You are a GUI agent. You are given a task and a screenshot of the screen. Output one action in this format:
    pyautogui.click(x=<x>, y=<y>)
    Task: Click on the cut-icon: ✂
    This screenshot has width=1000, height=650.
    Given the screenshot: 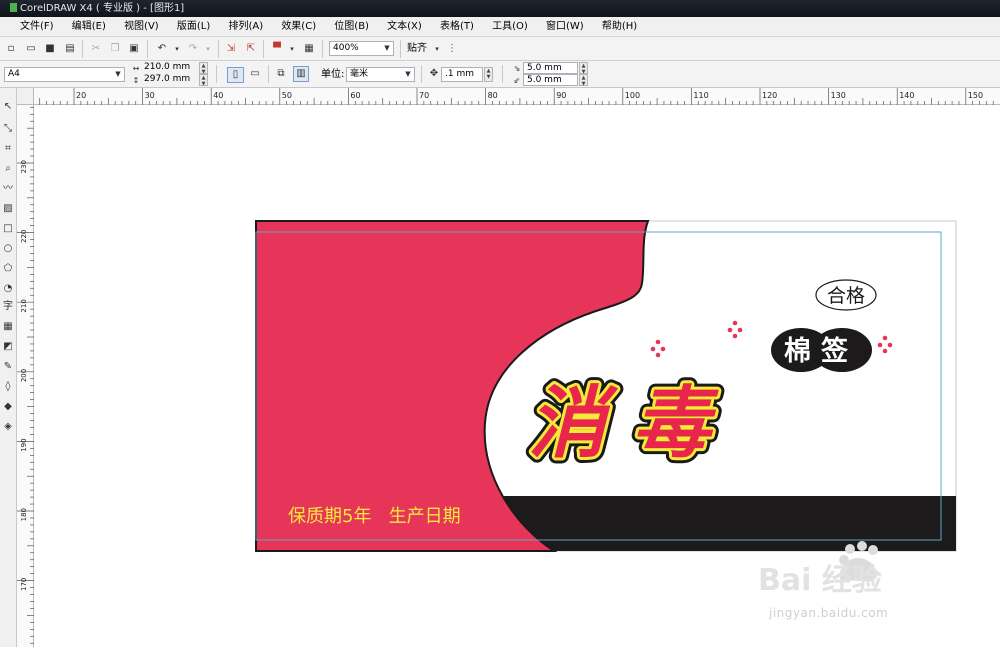 What is the action you would take?
    pyautogui.click(x=96, y=49)
    